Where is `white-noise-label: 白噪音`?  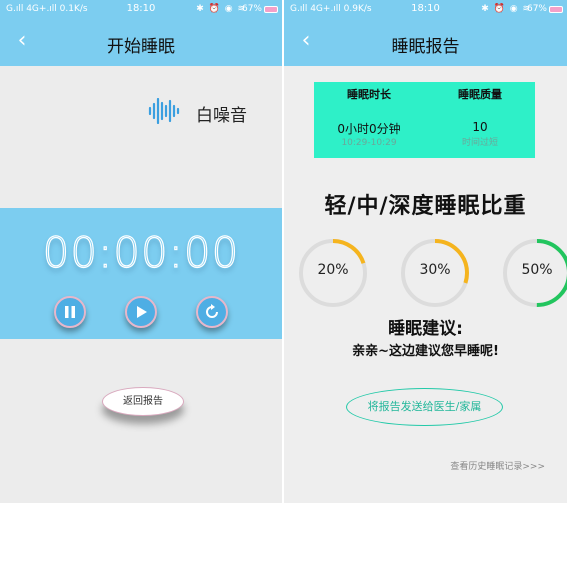
white-noise-label: 白噪音 is located at coordinates (221, 116).